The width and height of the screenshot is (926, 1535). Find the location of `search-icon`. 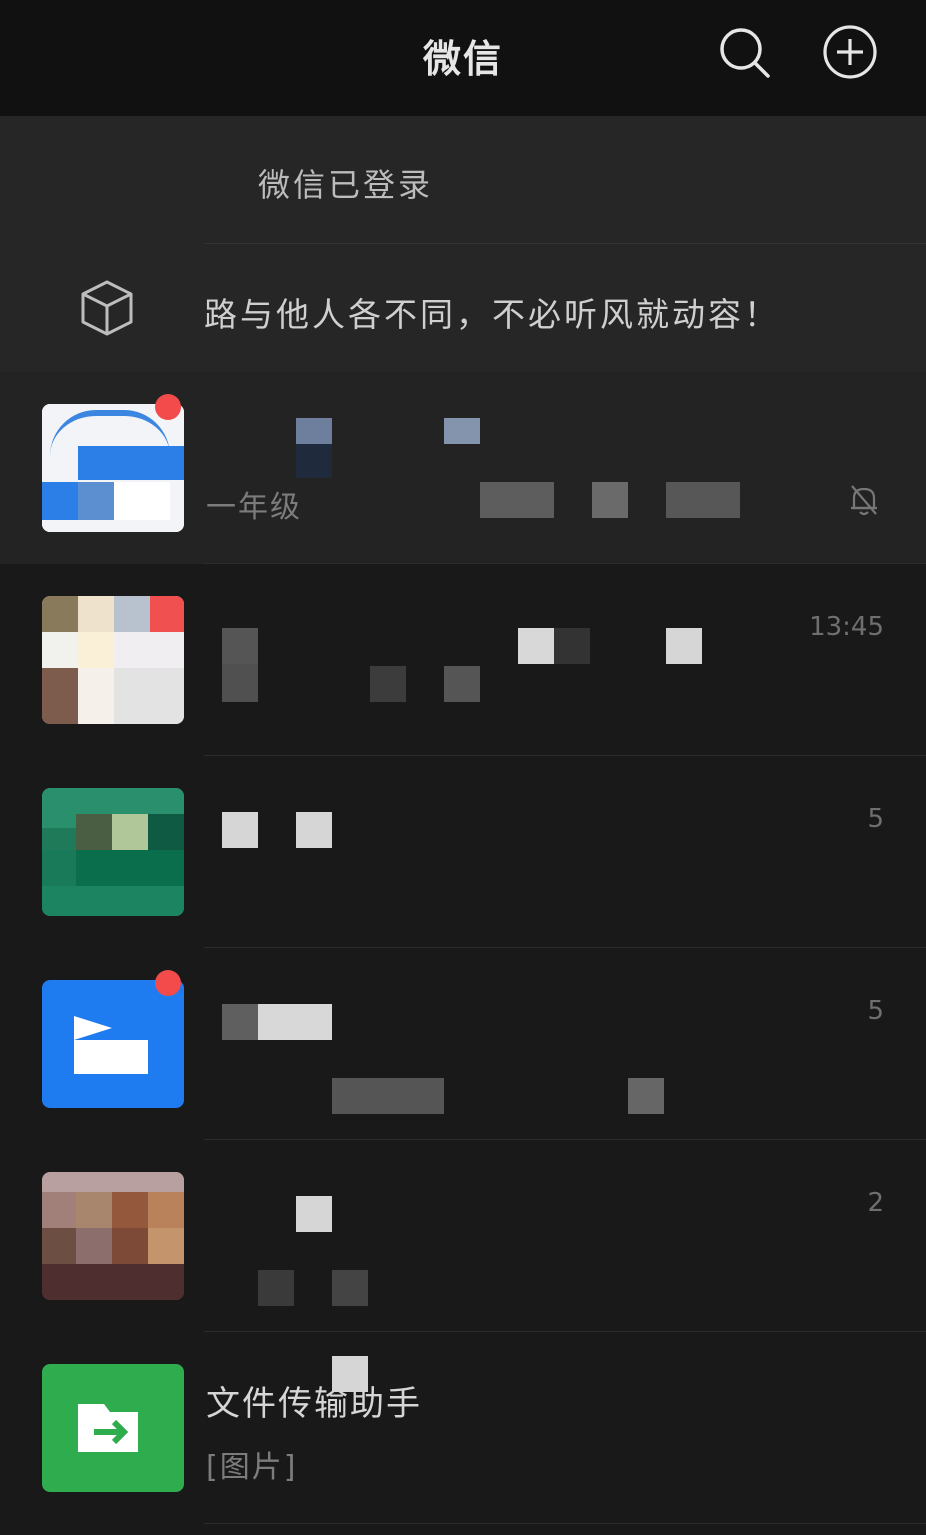

search-icon is located at coordinates (745, 53).